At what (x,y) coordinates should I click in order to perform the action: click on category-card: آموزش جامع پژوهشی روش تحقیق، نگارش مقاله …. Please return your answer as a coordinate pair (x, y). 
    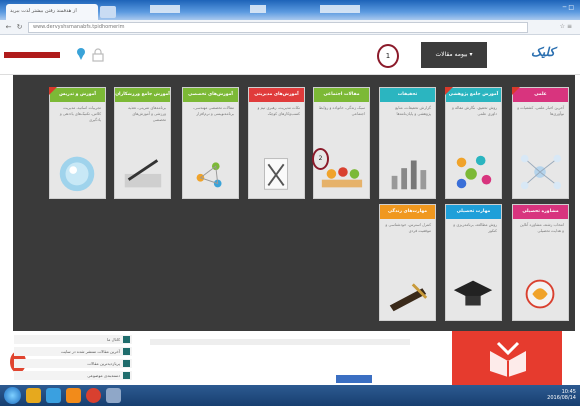
    Looking at the image, I should click on (473, 143).